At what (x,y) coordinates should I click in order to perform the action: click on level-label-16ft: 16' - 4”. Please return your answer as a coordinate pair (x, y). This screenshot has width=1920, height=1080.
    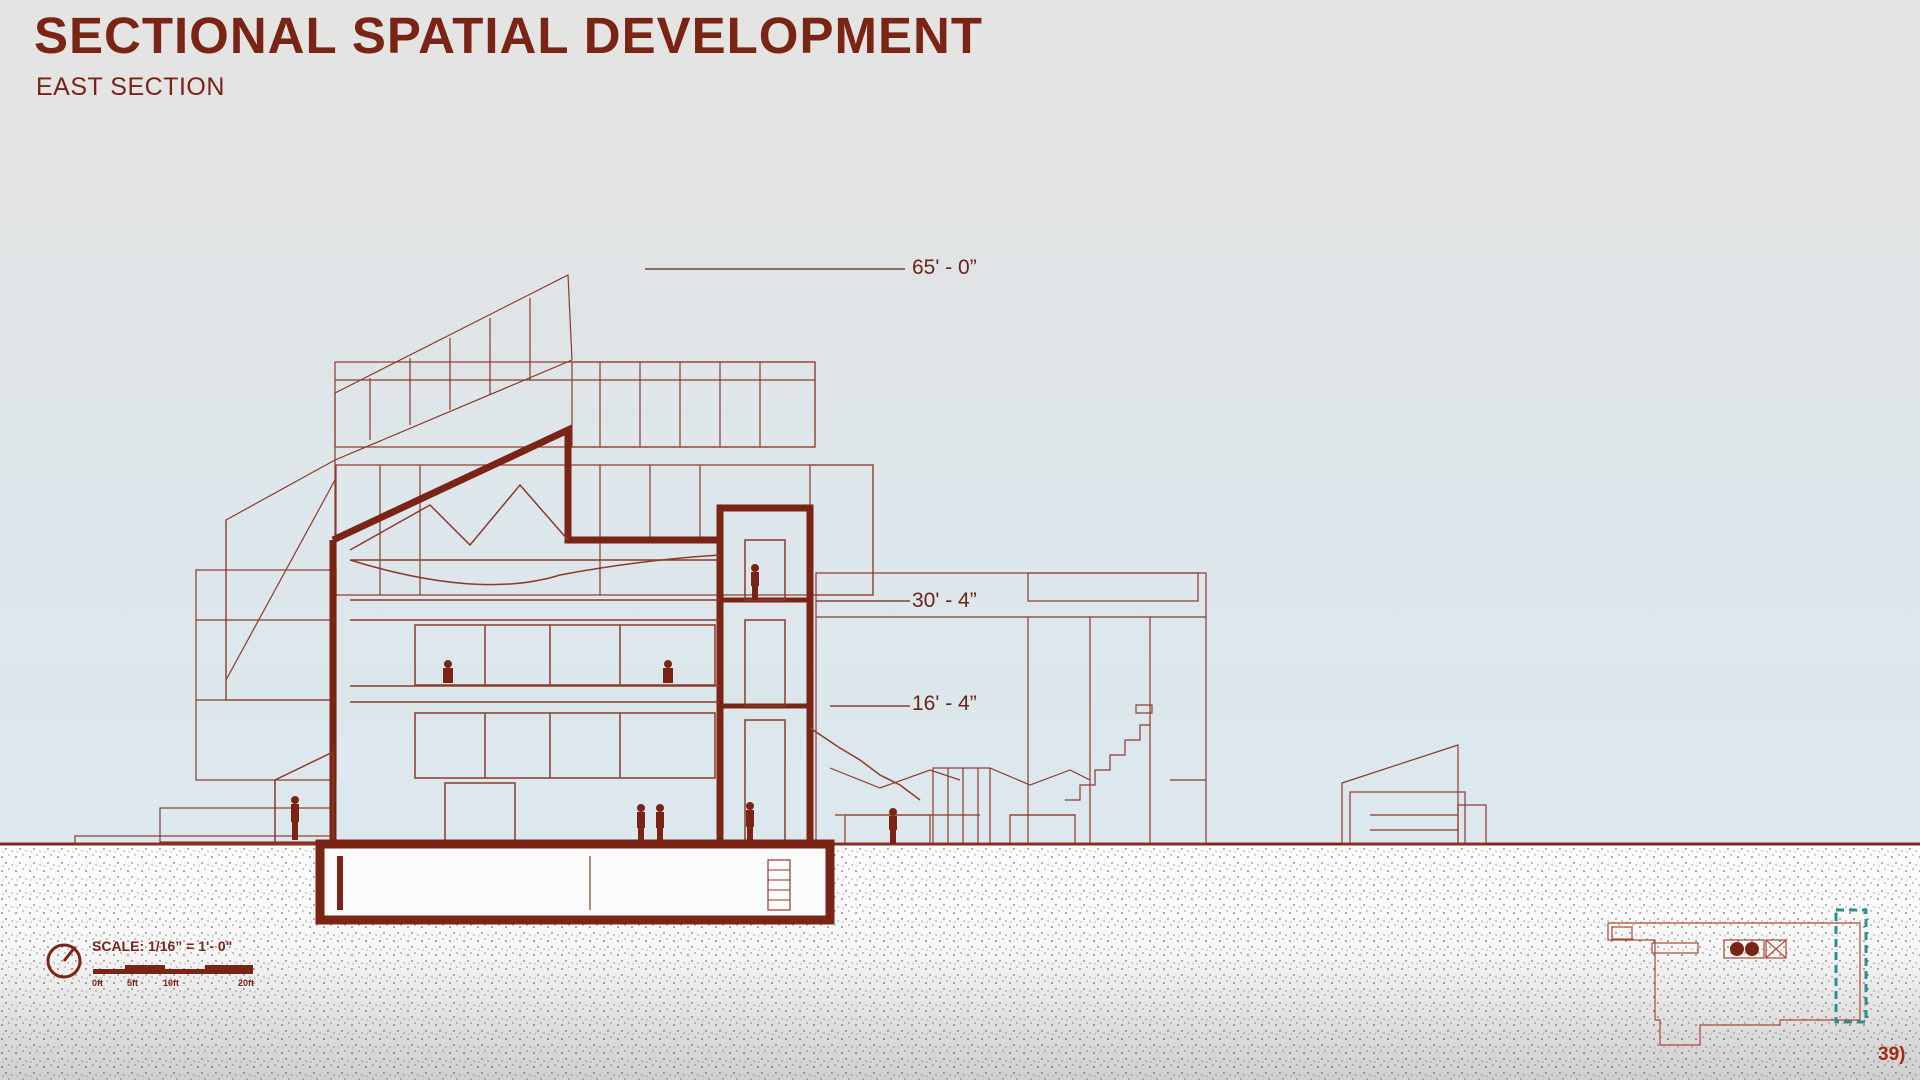
    Looking at the image, I should click on (944, 703).